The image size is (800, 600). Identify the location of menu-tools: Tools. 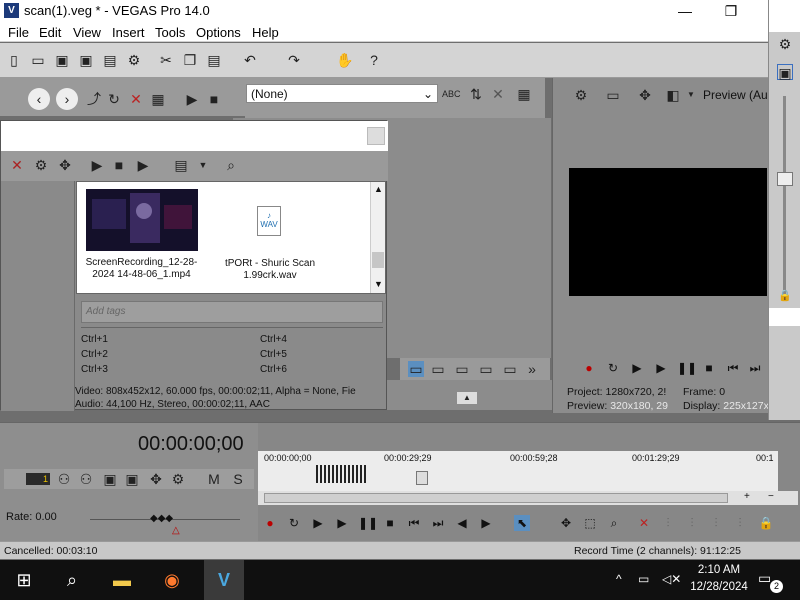
(170, 32).